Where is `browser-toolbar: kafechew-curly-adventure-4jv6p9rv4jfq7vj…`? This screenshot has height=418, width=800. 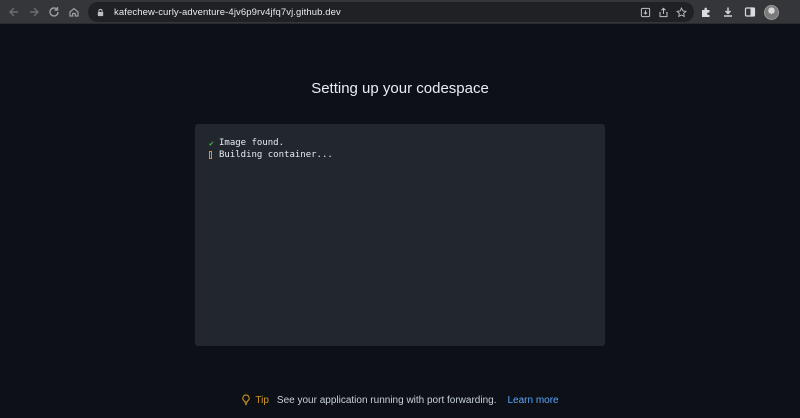
browser-toolbar: kafechew-curly-adventure-4jv6p9rv4jfq7vj… is located at coordinates (400, 12).